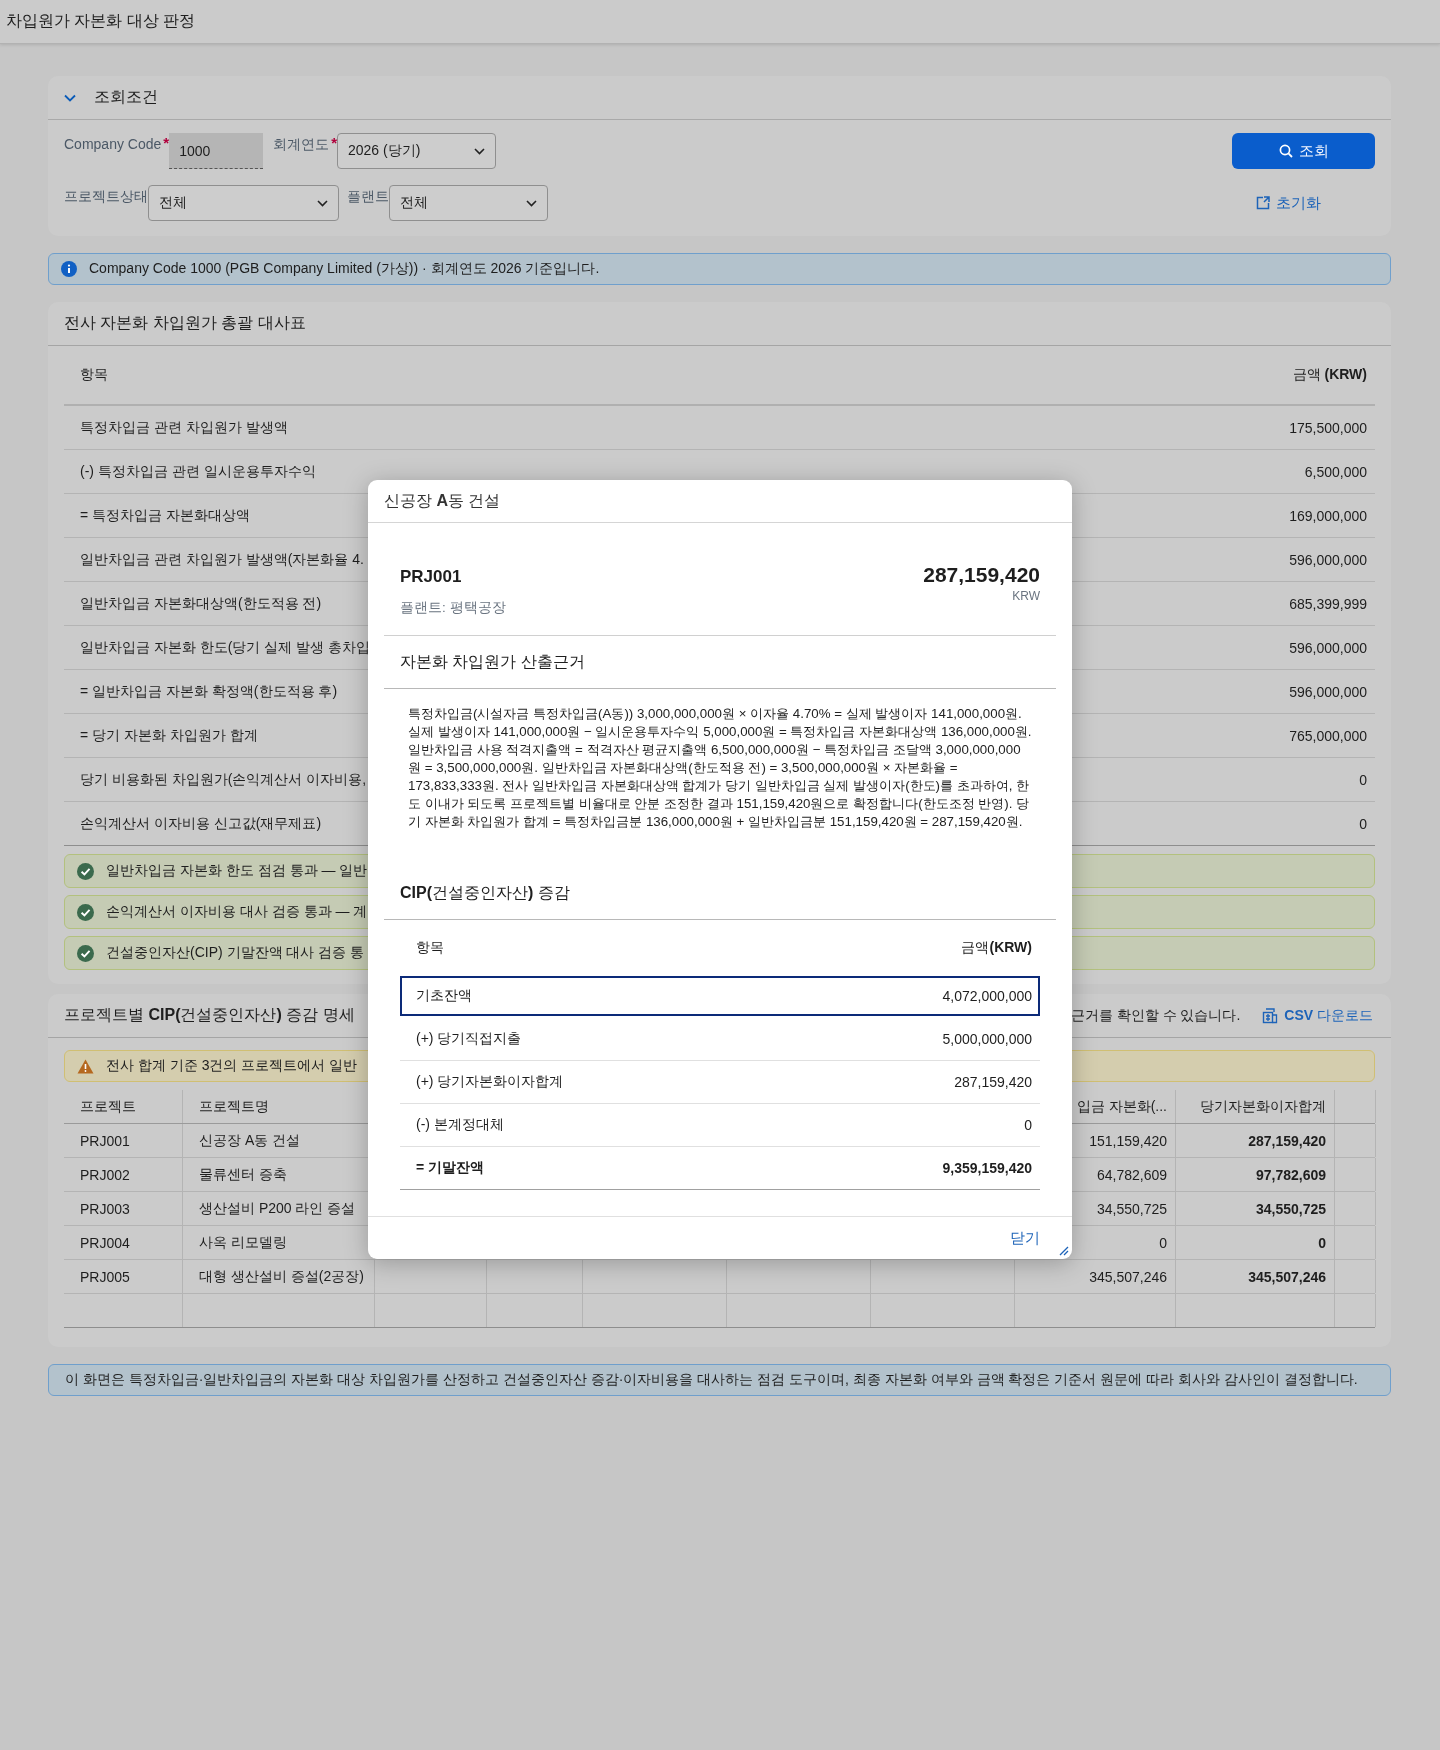  What do you see at coordinates (1288, 203) in the screenshot?
I see `reset-link: 초기화` at bounding box center [1288, 203].